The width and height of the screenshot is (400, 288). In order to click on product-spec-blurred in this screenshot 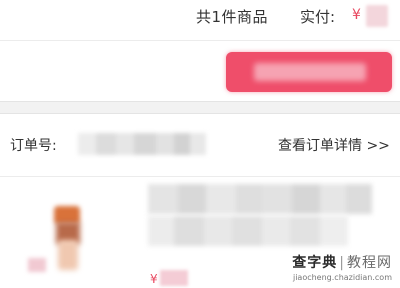, I will do `click(248, 231)`.